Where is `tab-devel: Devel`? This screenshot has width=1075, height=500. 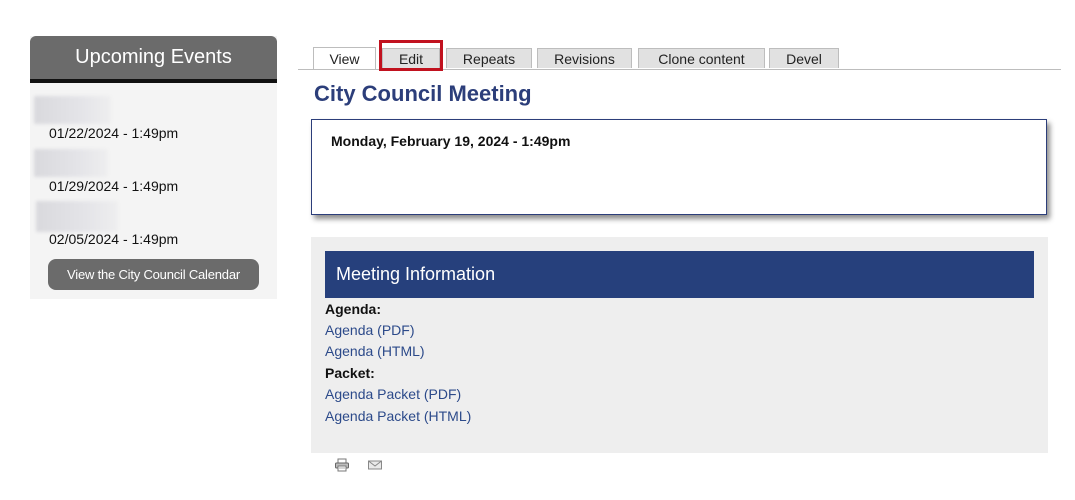 tab-devel: Devel is located at coordinates (804, 58).